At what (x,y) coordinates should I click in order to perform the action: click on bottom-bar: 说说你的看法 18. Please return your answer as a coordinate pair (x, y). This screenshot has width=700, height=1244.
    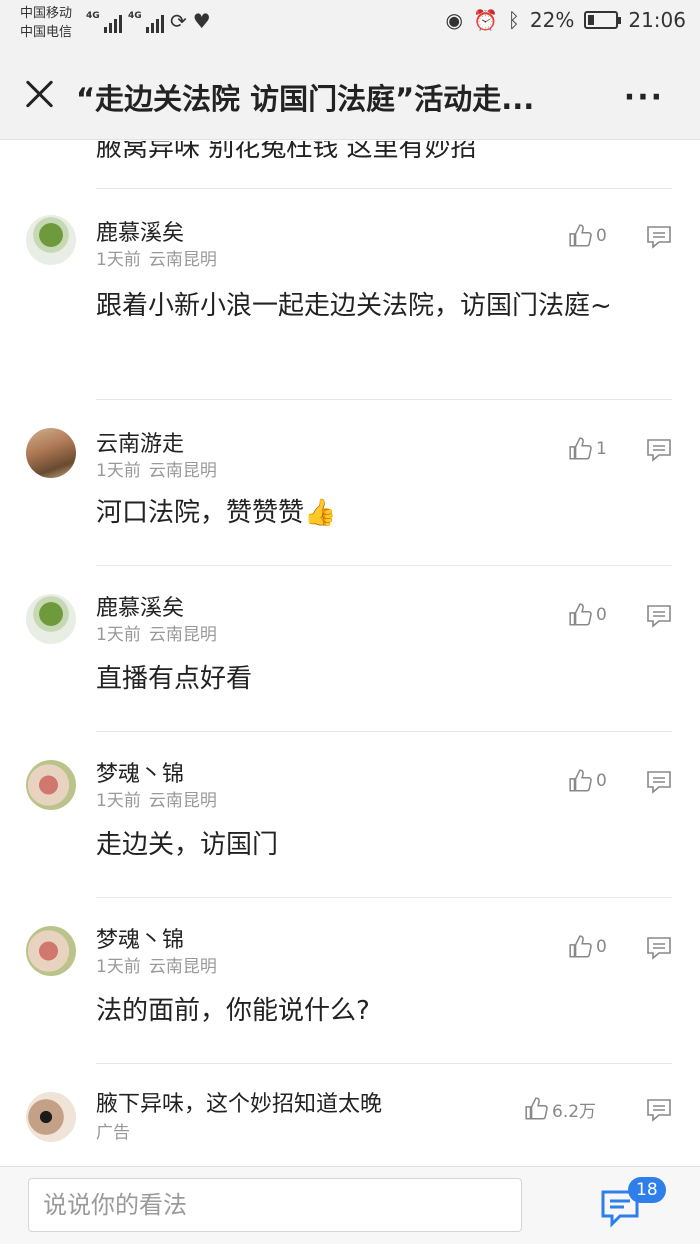
    Looking at the image, I should click on (350, 1205).